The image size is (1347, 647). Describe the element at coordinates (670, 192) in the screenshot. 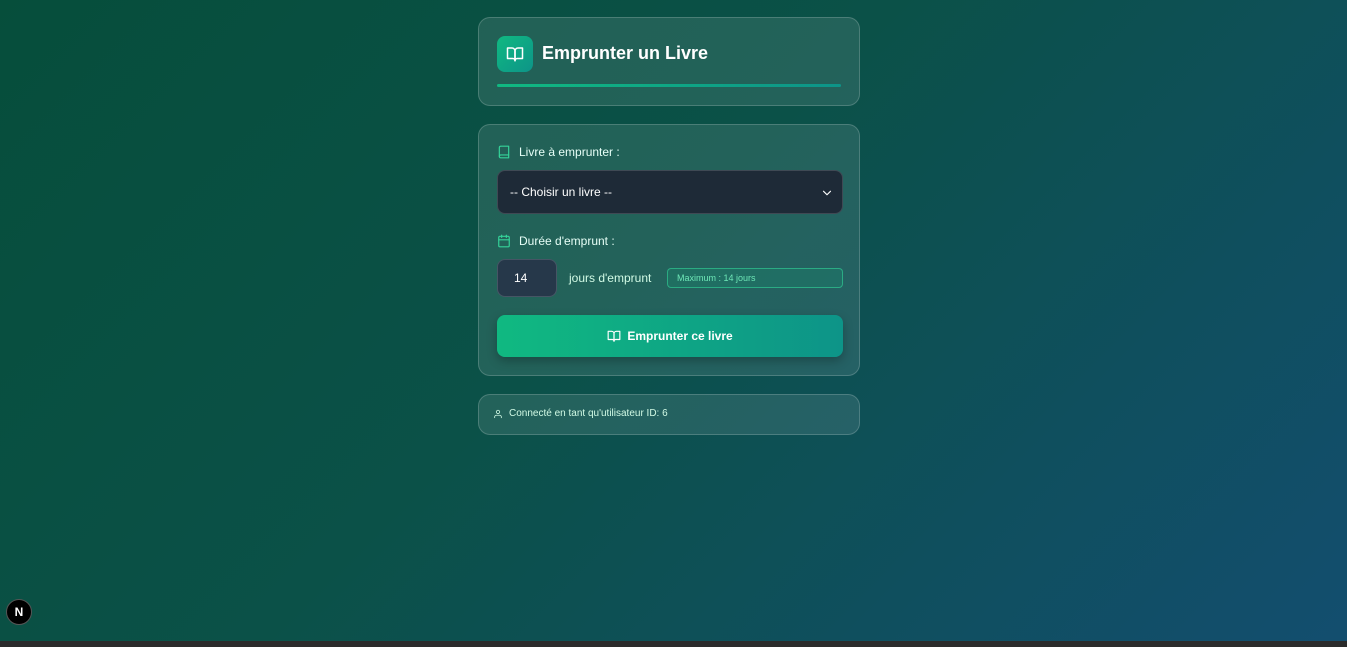

I see `book-select: -- Choisir un livre --` at that location.